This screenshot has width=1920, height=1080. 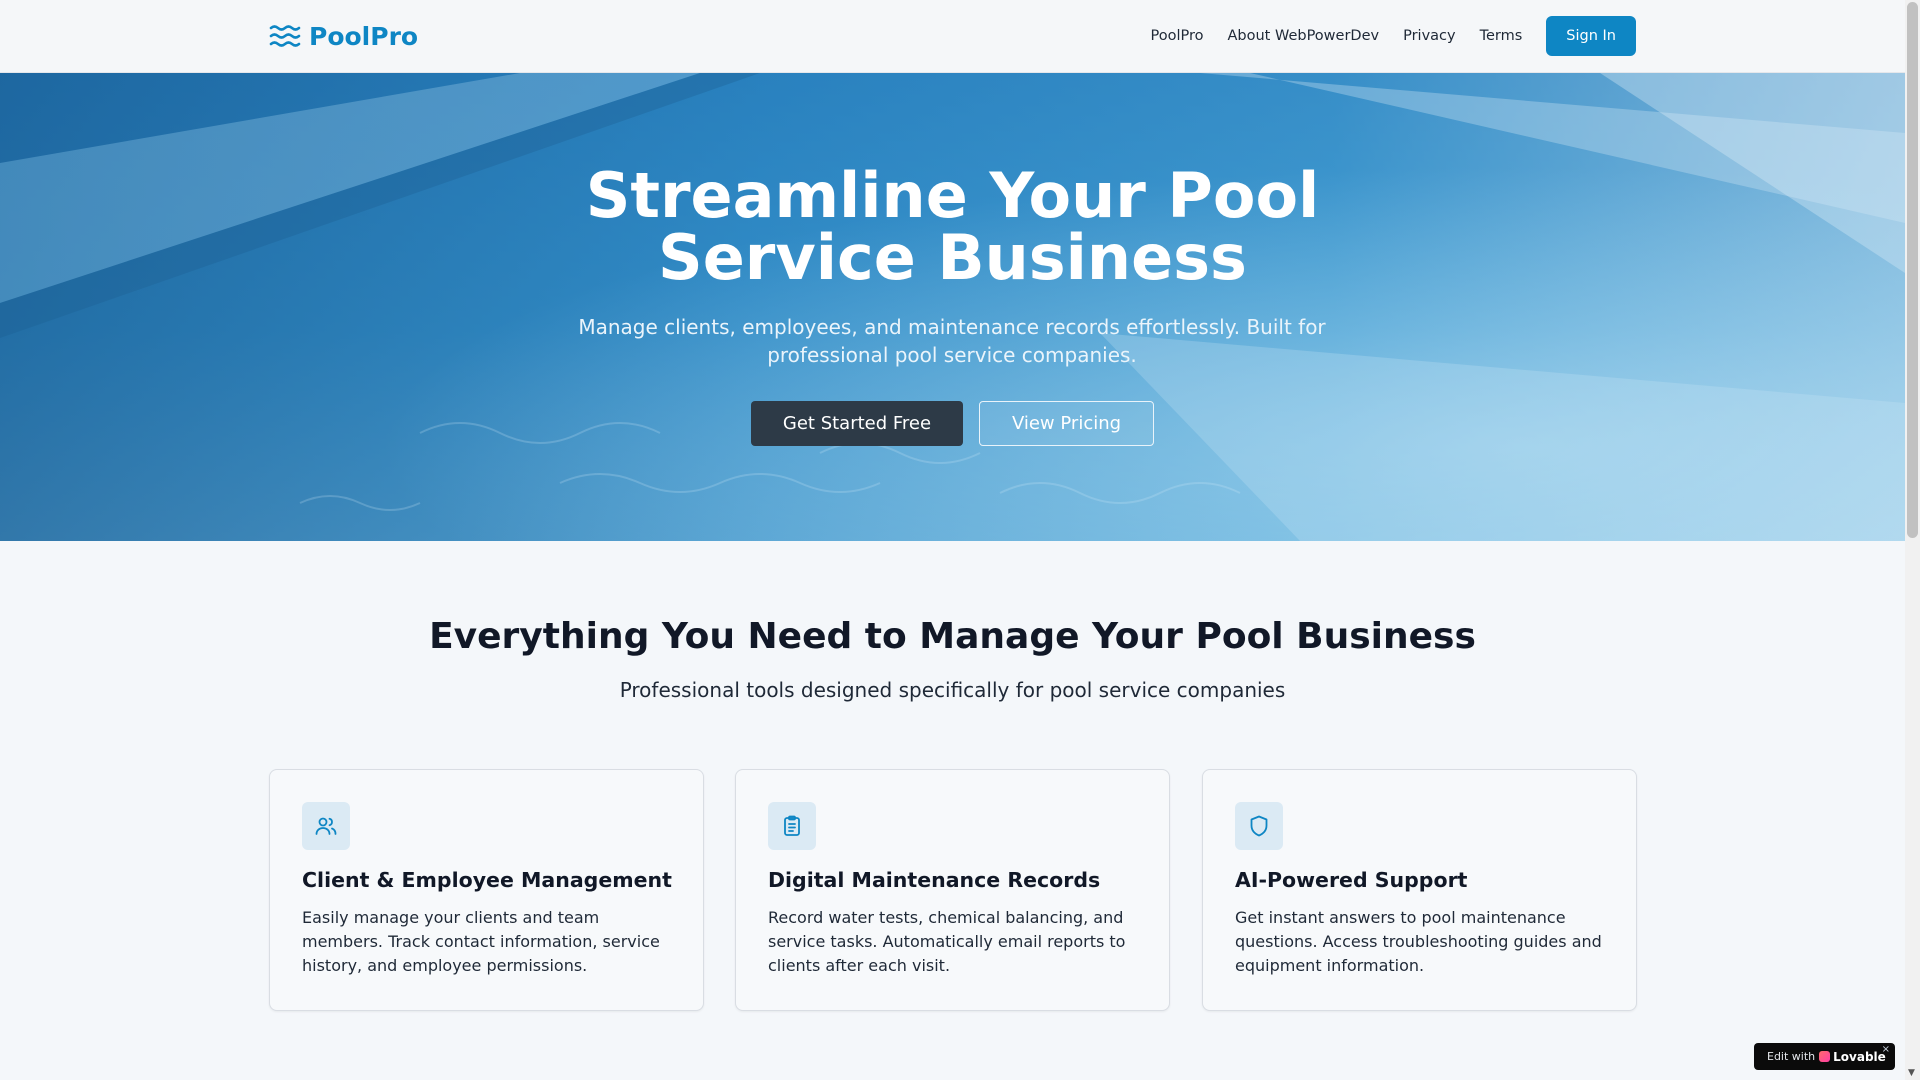 I want to click on users-icon, so click(x=326, y=826).